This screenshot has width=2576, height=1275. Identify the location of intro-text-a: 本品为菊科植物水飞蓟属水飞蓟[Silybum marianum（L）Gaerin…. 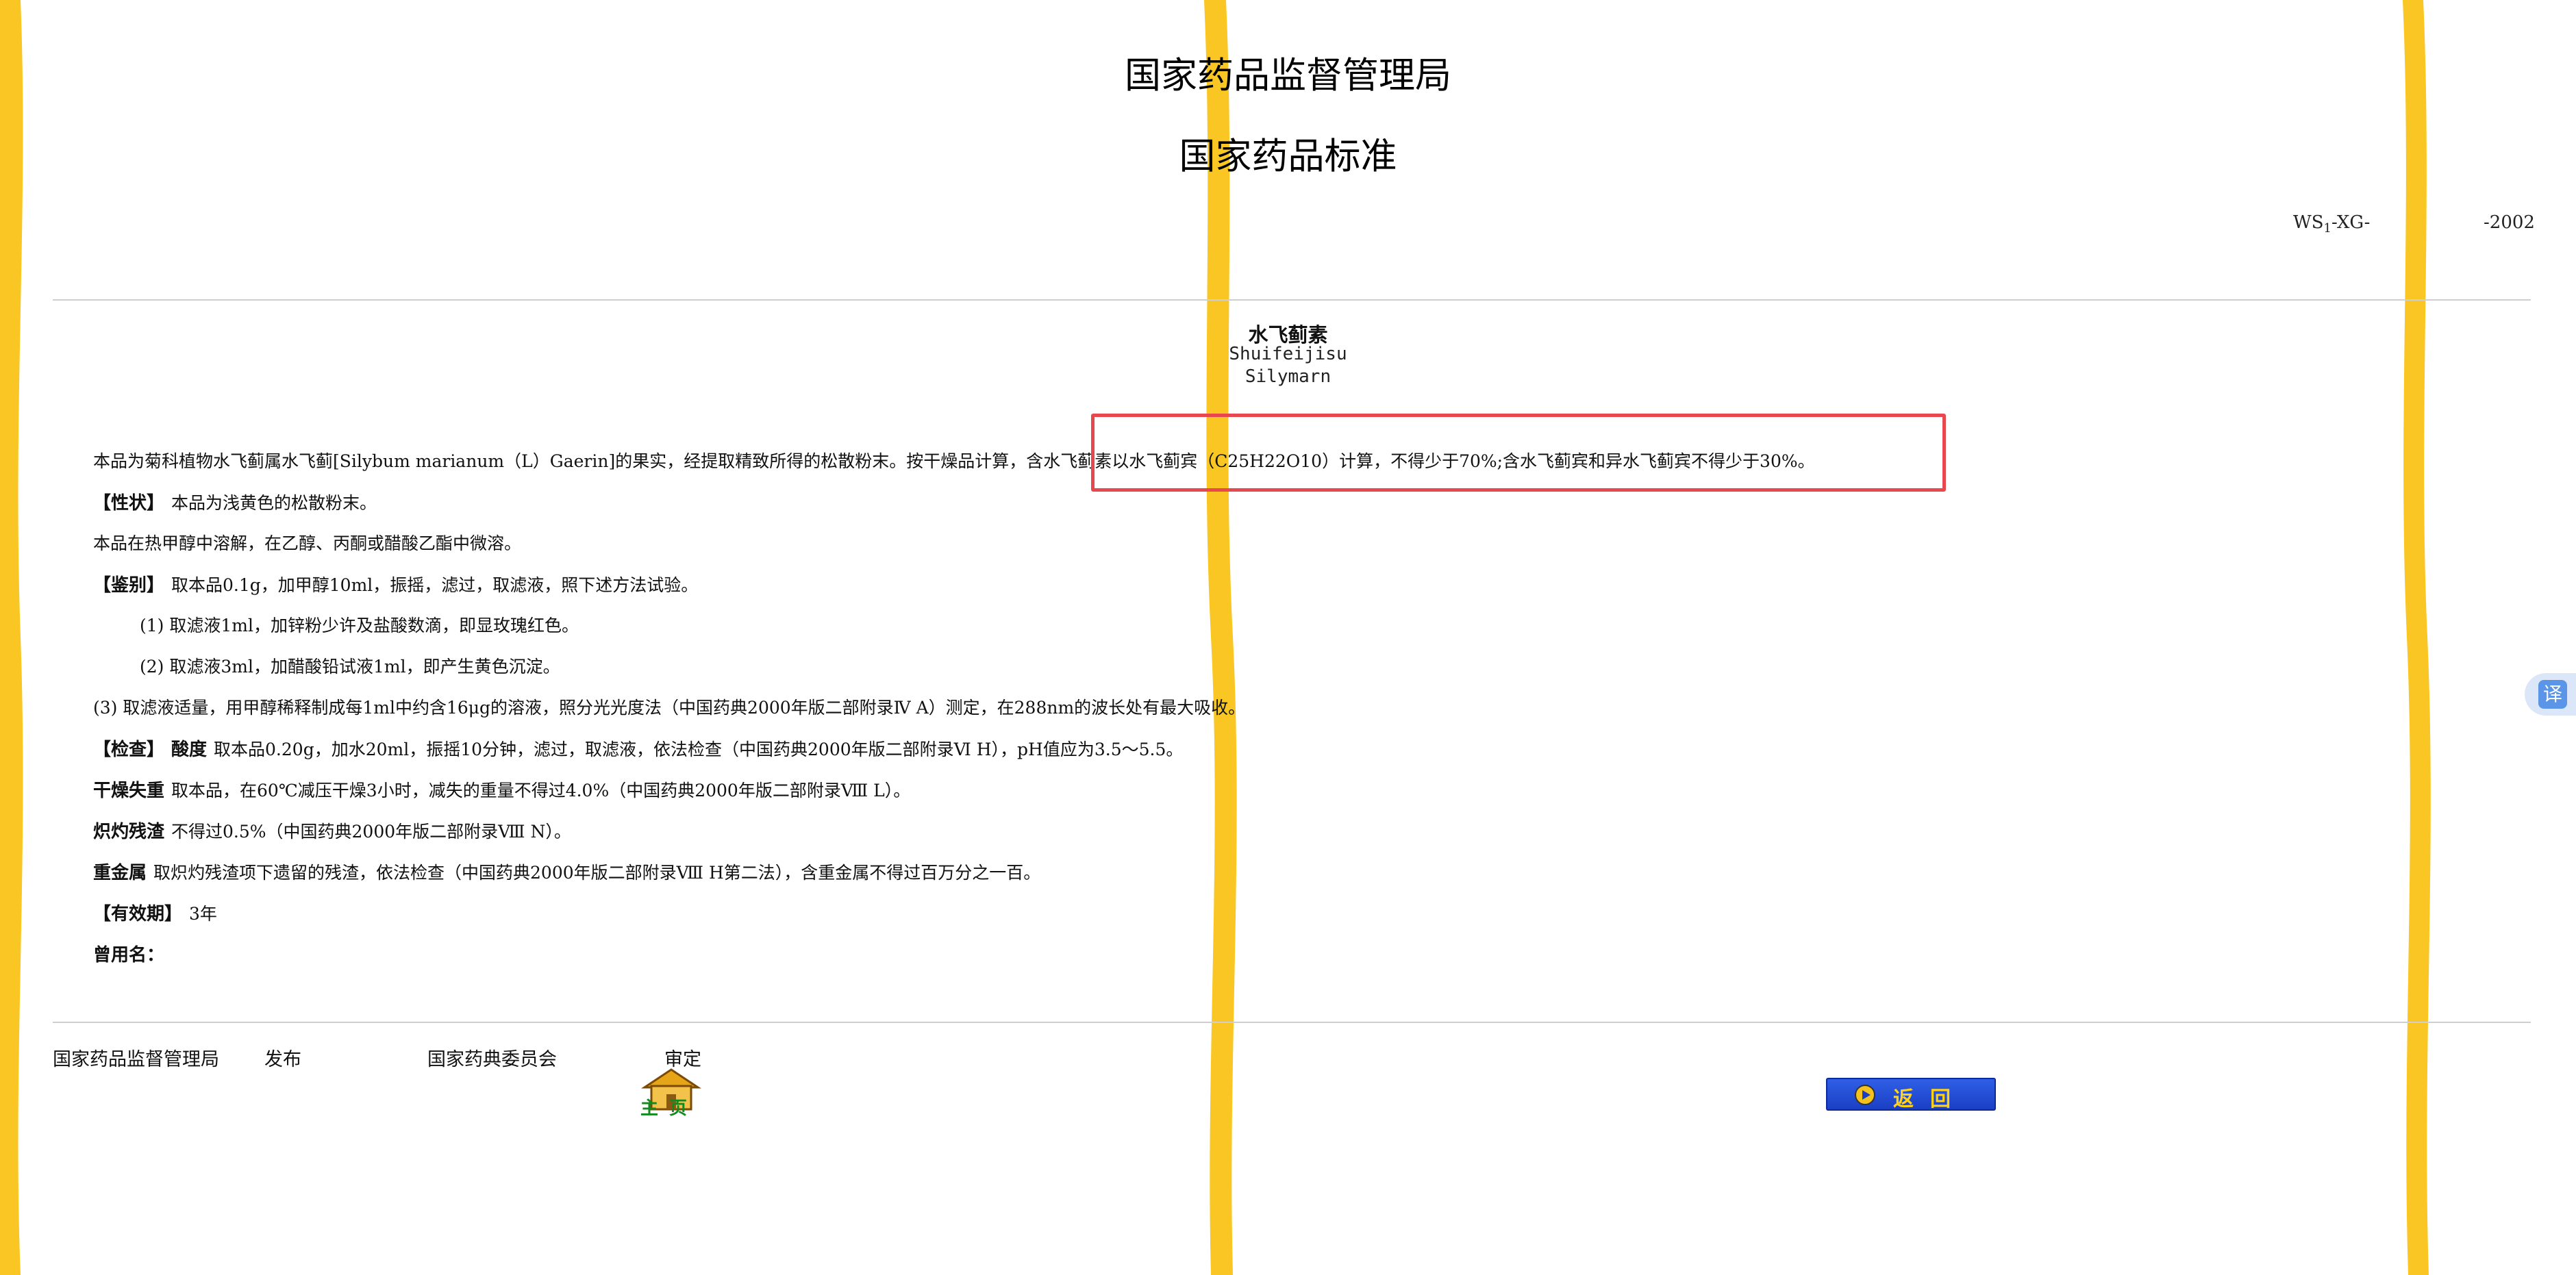
(560, 461).